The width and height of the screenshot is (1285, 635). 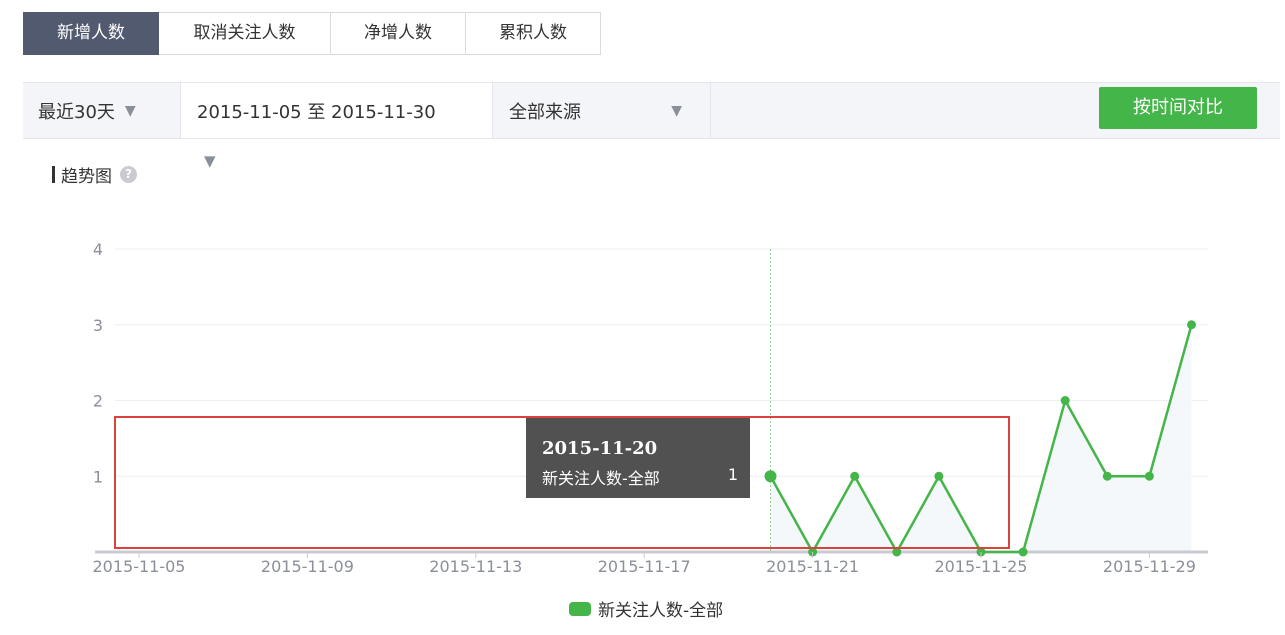 I want to click on tooltip-date: 2015-11-20, so click(x=600, y=448).